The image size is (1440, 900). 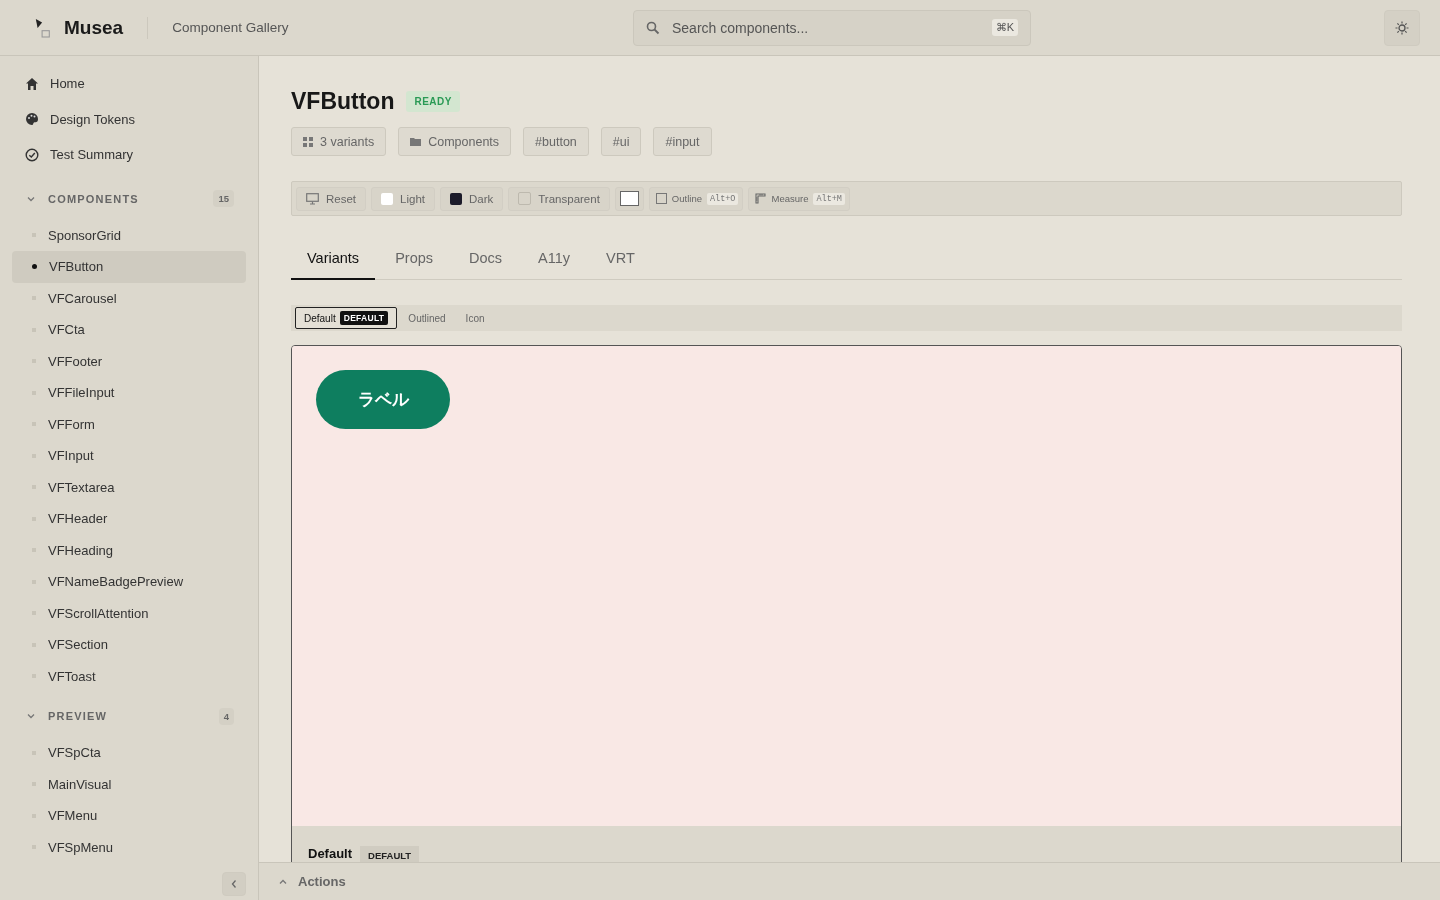 I want to click on shortcut-hint: Alt+O, so click(x=722, y=198).